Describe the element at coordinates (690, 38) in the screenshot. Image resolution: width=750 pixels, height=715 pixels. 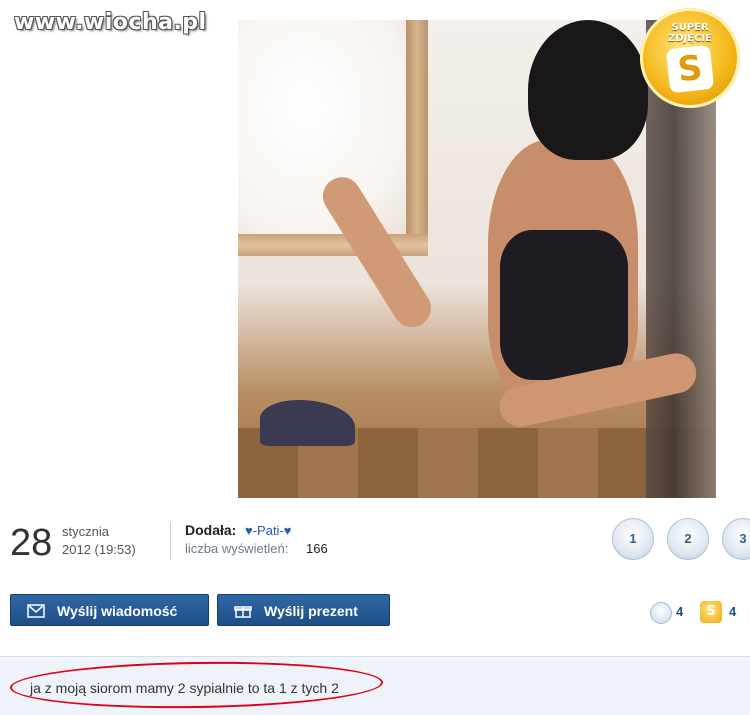
I see `badge-line-2: ZDJĘCIE` at that location.